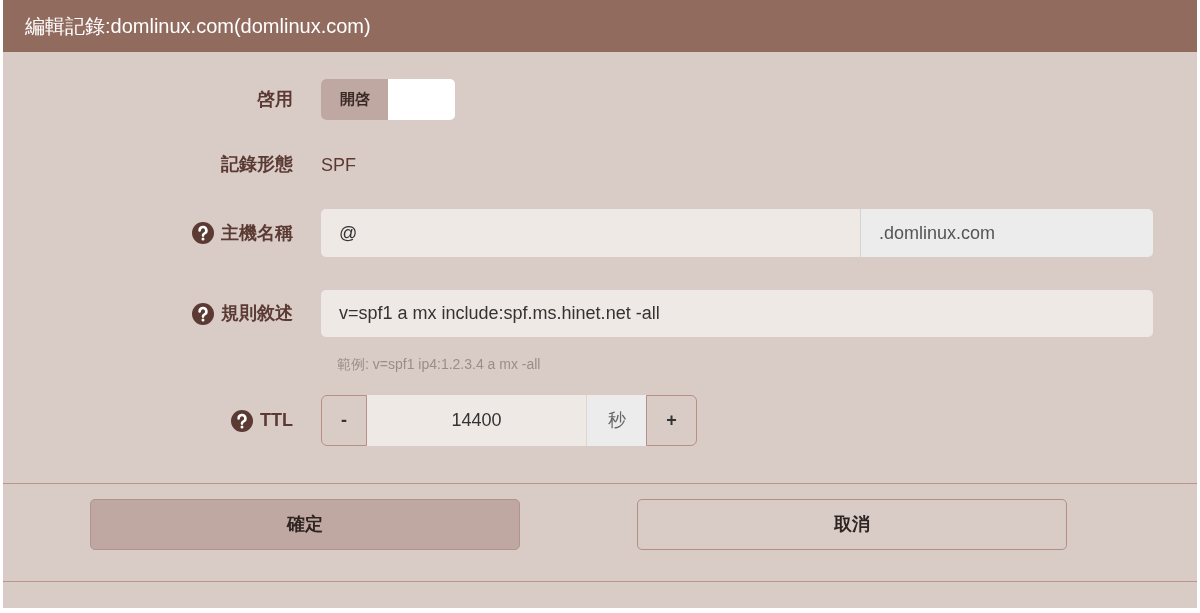 Image resolution: width=1200 pixels, height=613 pixels. Describe the element at coordinates (344, 420) in the screenshot. I see `decrement-button: -` at that location.